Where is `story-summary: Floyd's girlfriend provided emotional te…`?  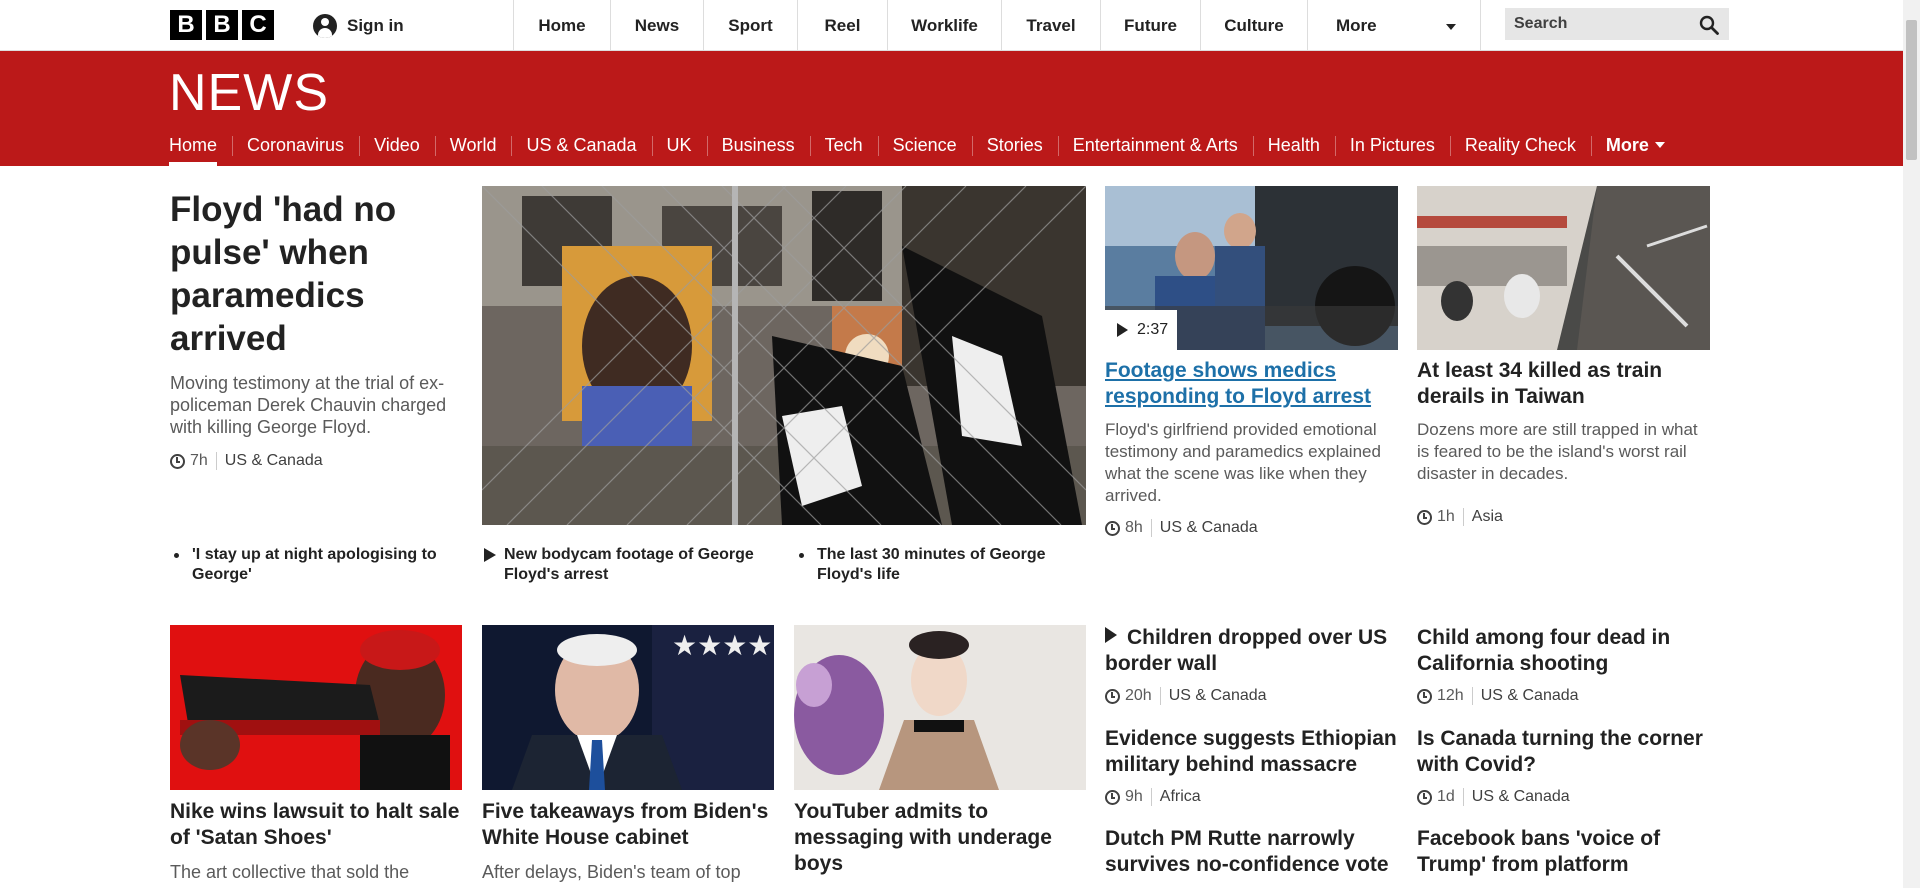
story-summary: Floyd's girlfriend provided emotional te… is located at coordinates (1243, 462).